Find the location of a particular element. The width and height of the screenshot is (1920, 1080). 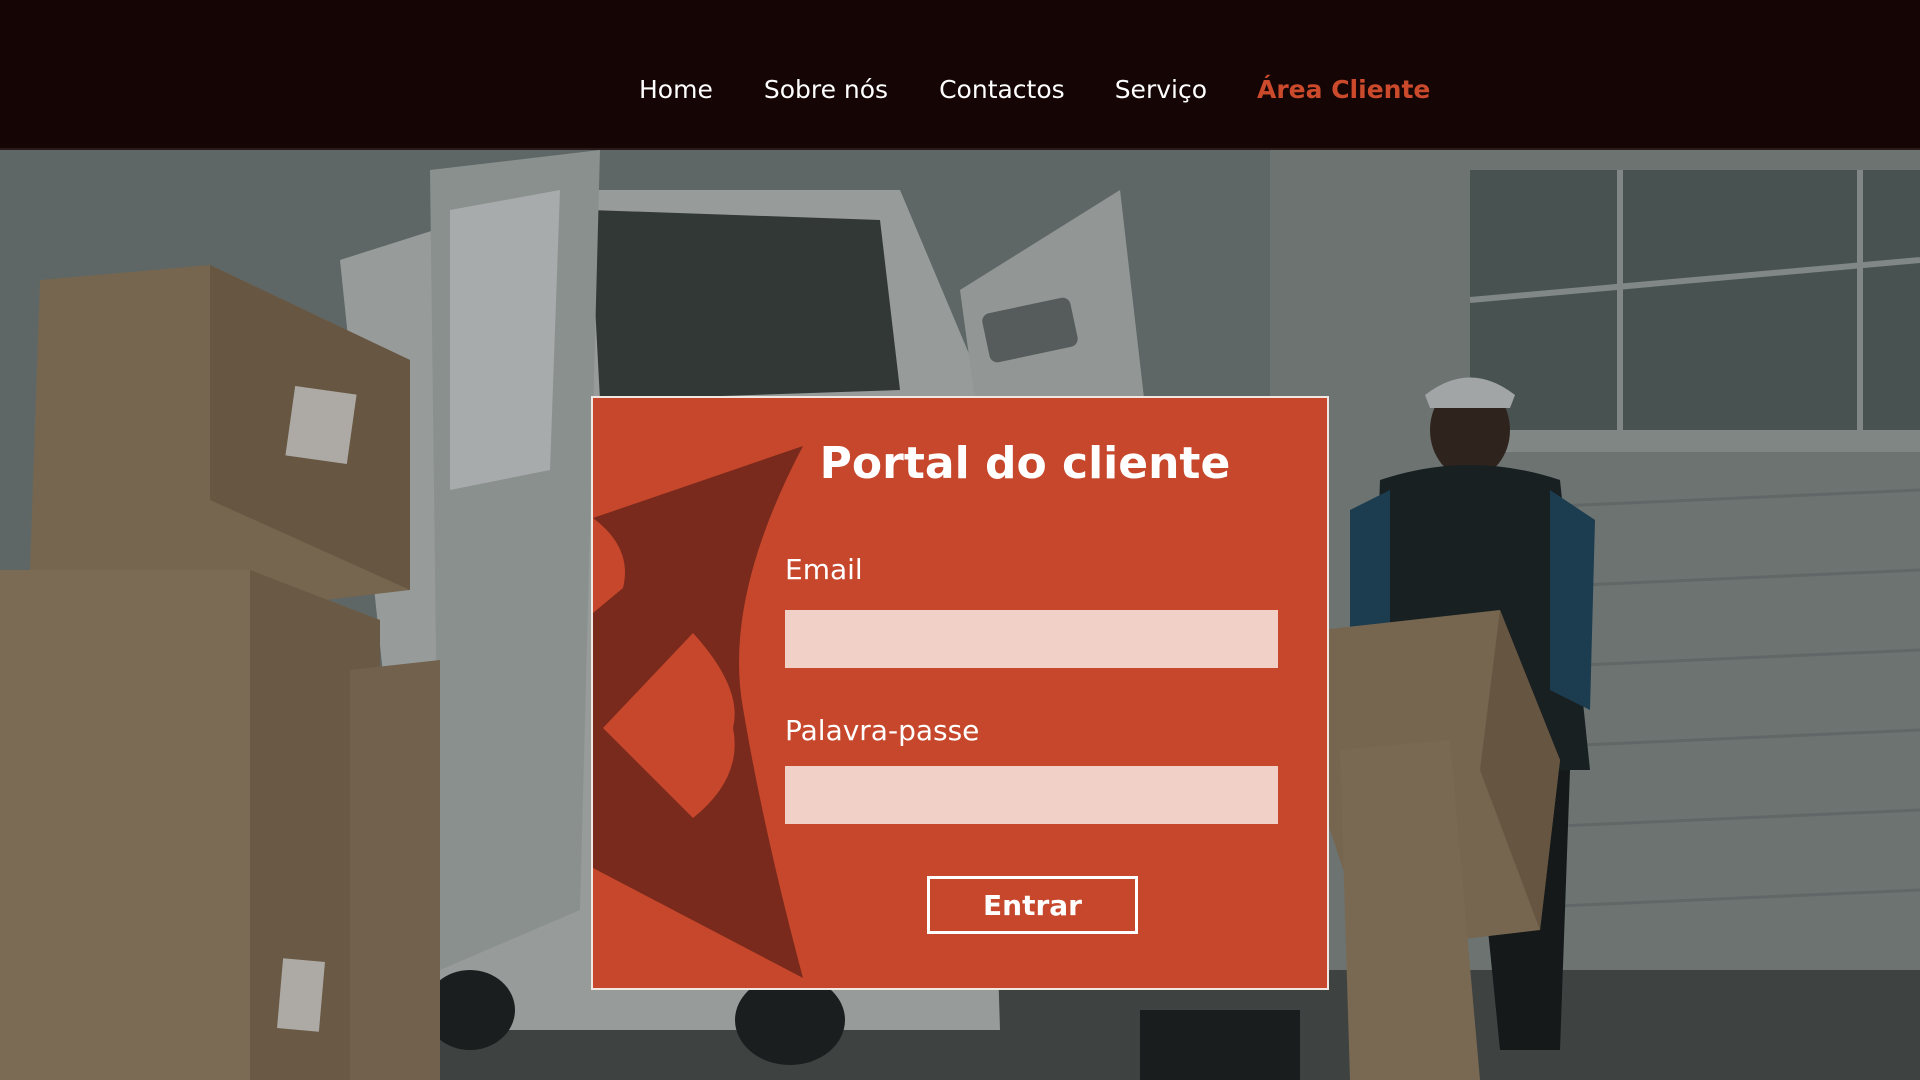

login-title: Portal do cliente is located at coordinates (1025, 463).